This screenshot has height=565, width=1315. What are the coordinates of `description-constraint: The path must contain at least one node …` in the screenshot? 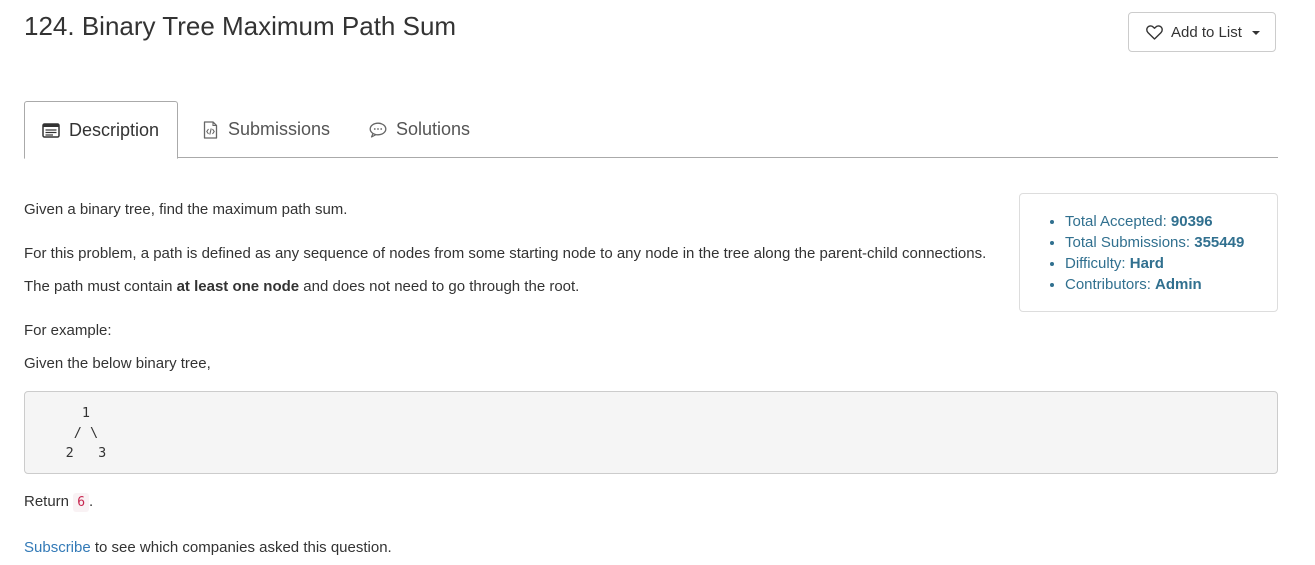 It's located at (301, 287).